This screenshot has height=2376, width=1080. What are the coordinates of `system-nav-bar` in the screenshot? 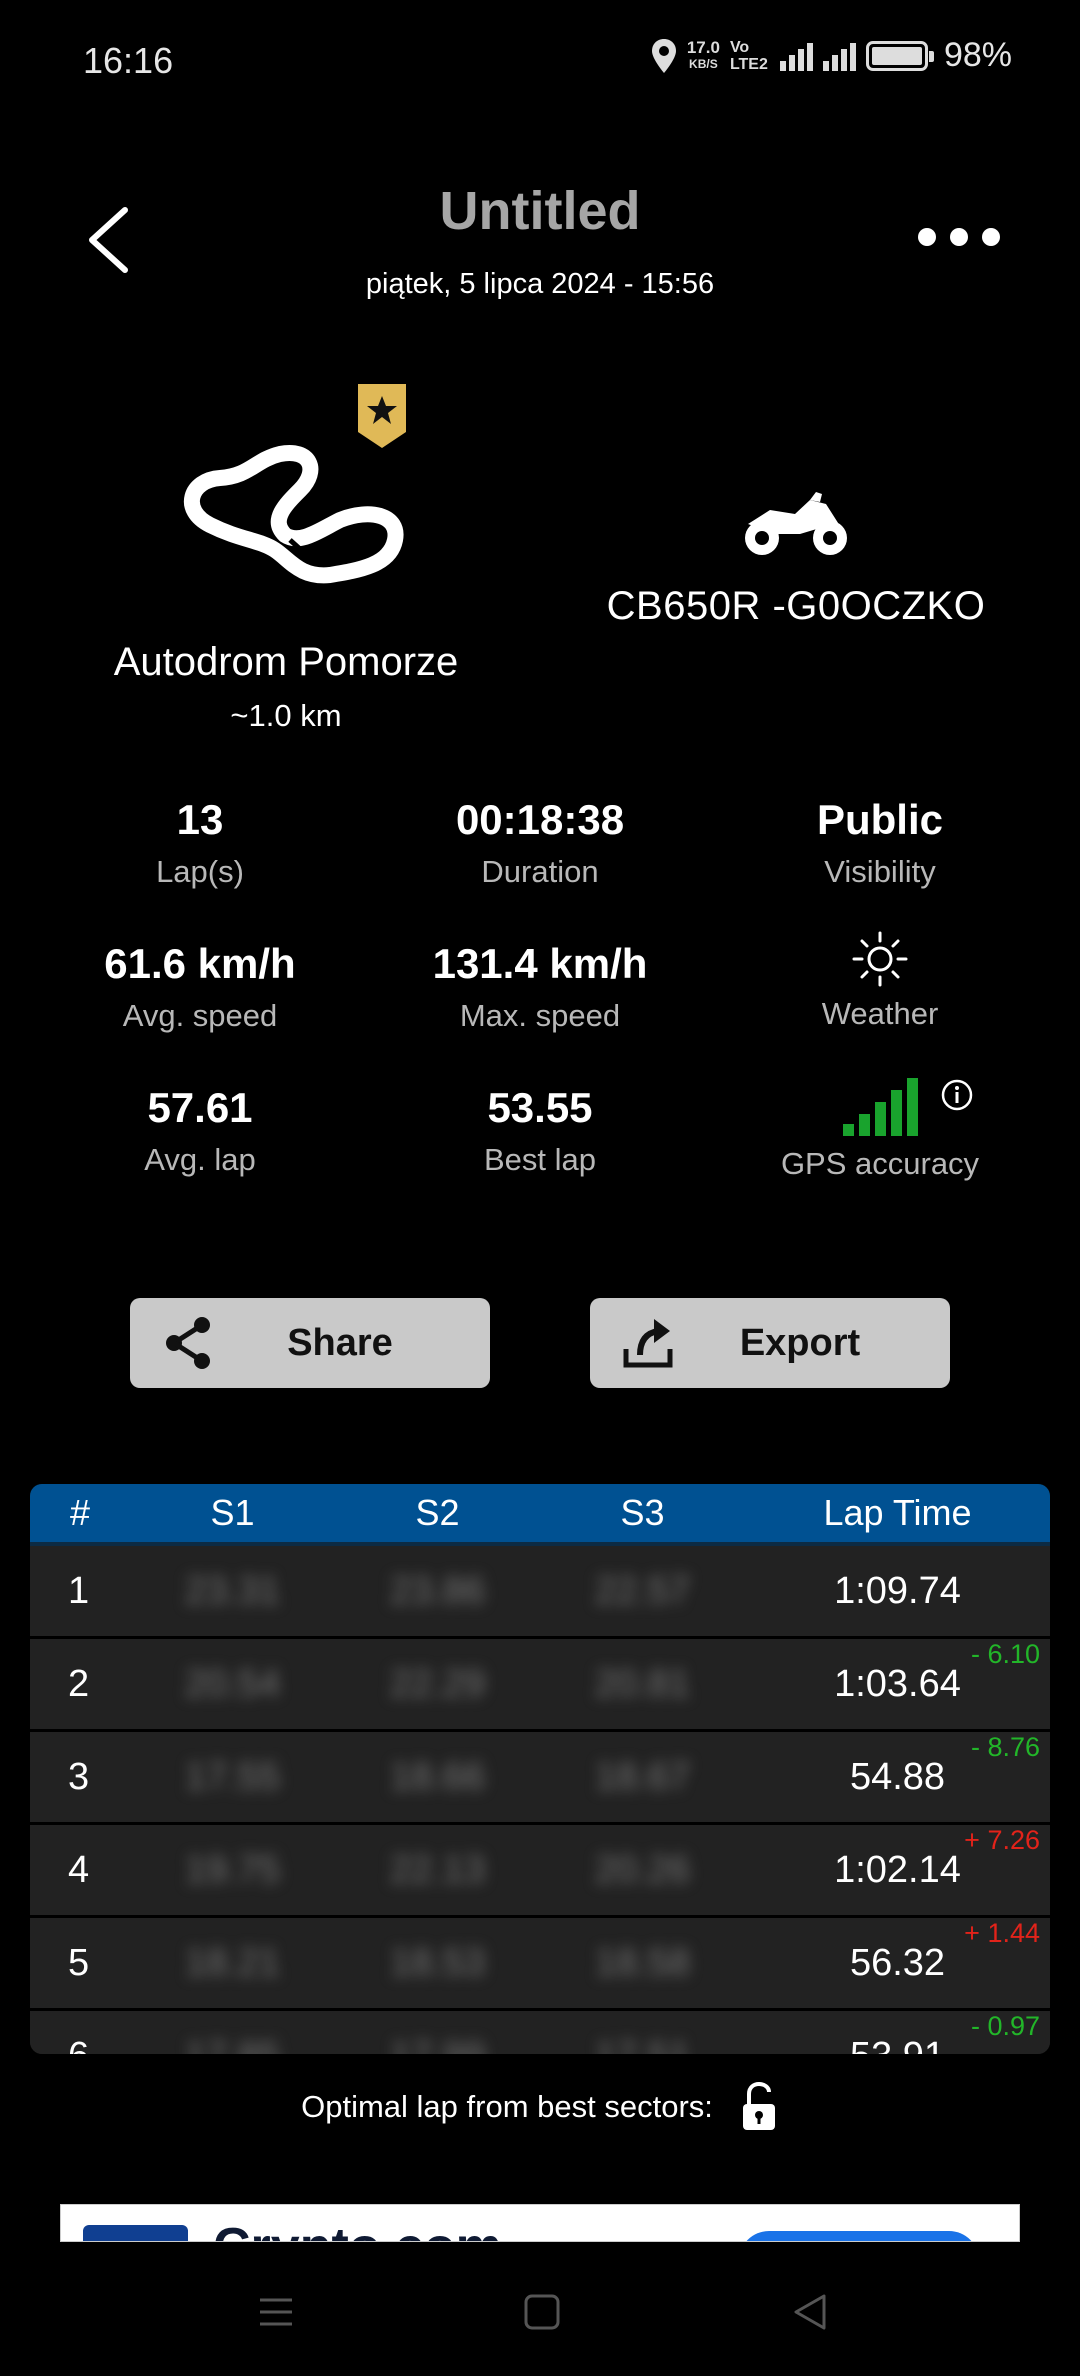 It's located at (540, 2313).